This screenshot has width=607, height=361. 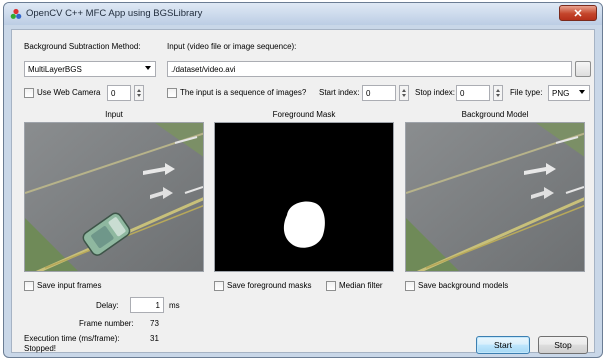 I want to click on delay-field: 1, so click(x=147, y=305).